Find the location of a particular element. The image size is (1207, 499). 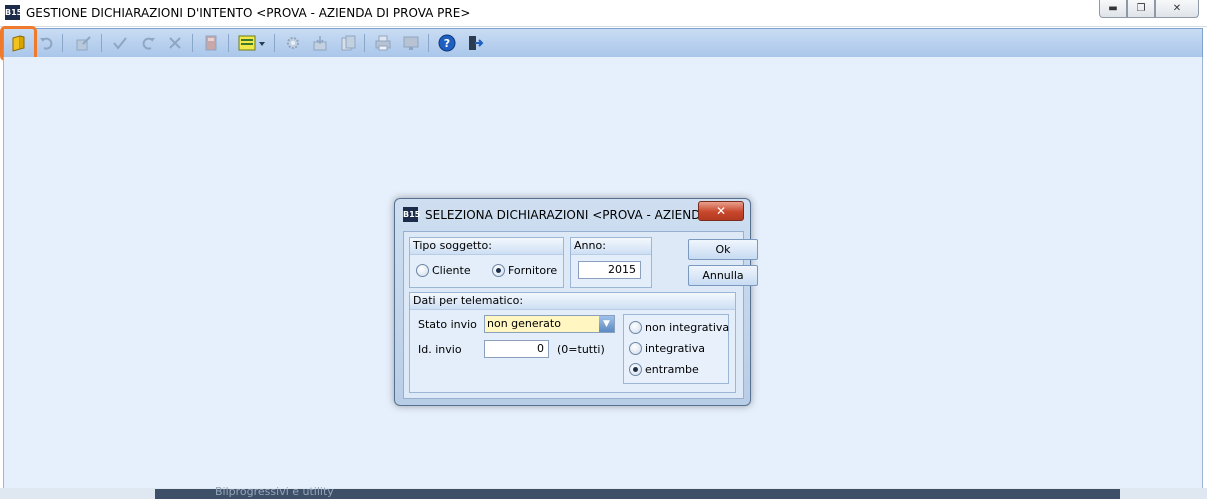

app-logo: B15 is located at coordinates (13, 12).